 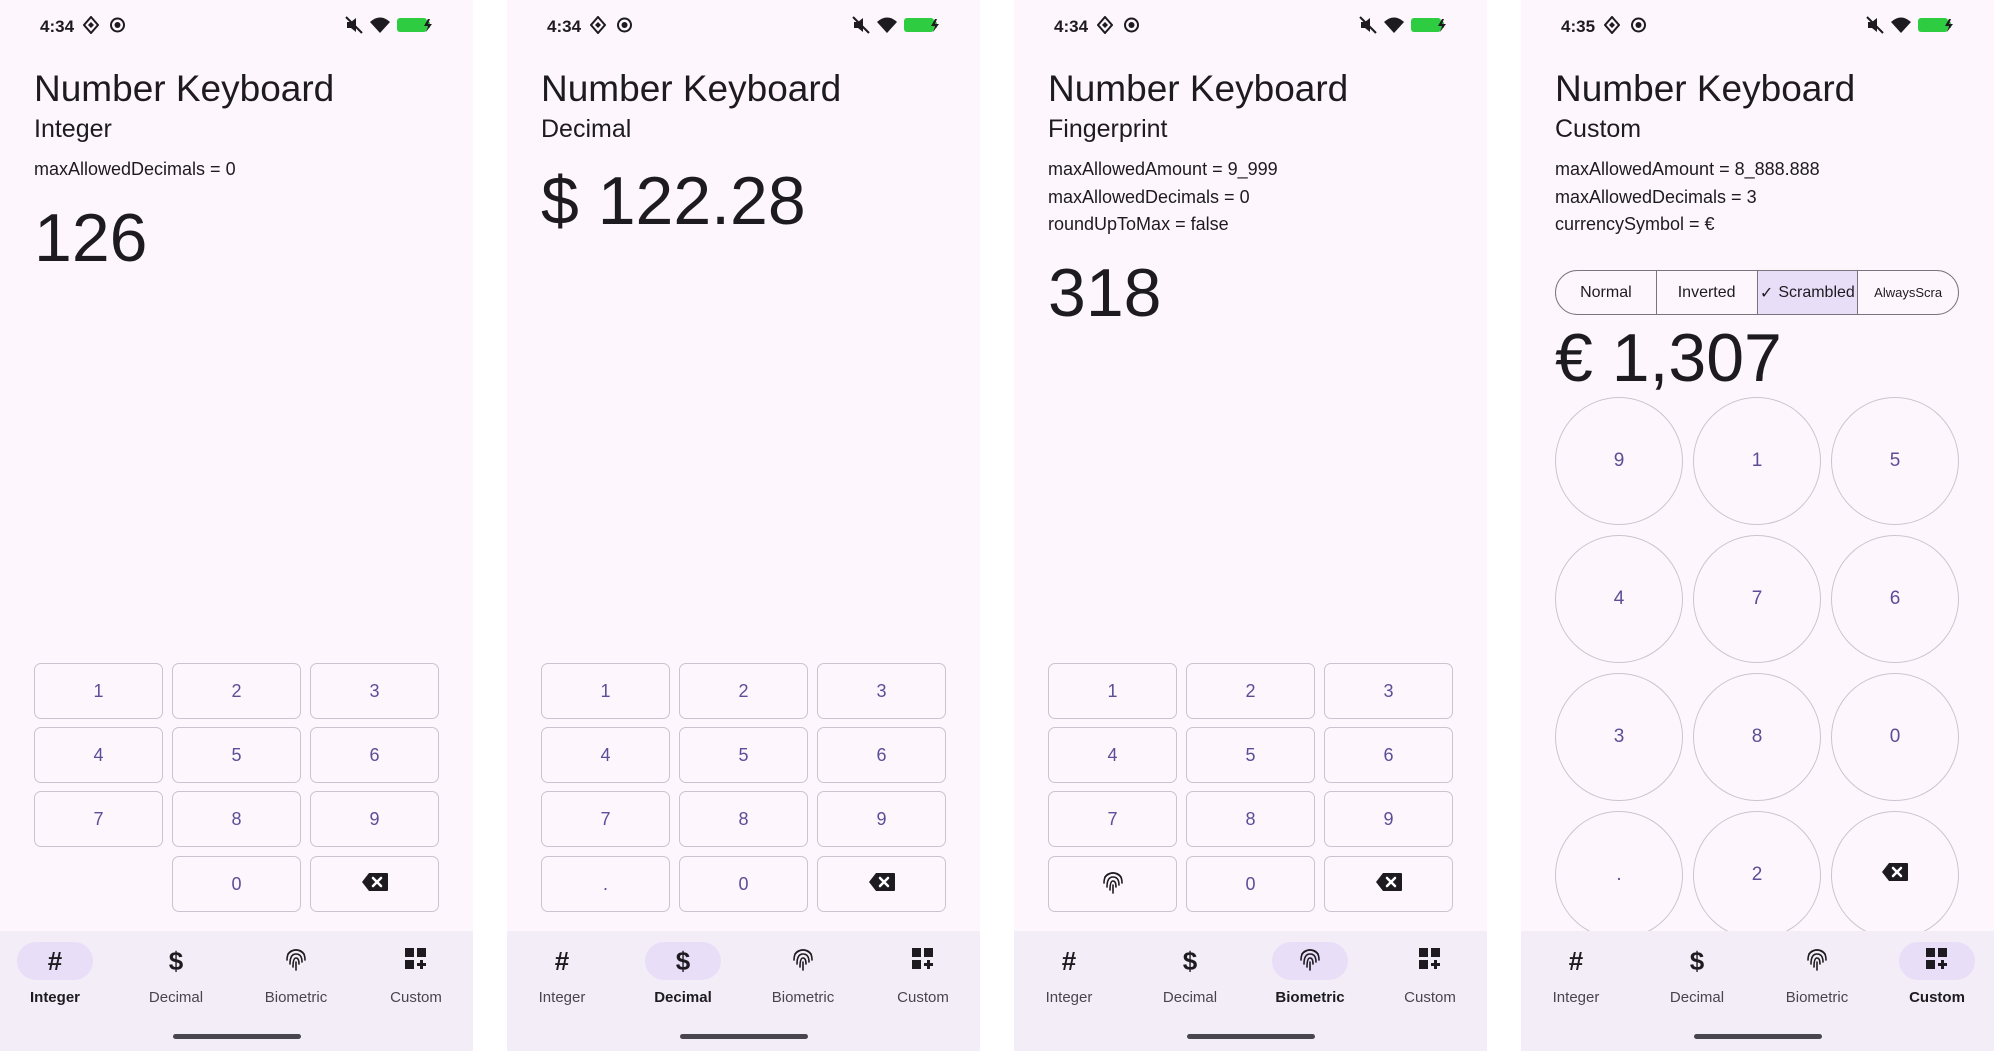 I want to click on hash-icon: #, so click(x=1069, y=961).